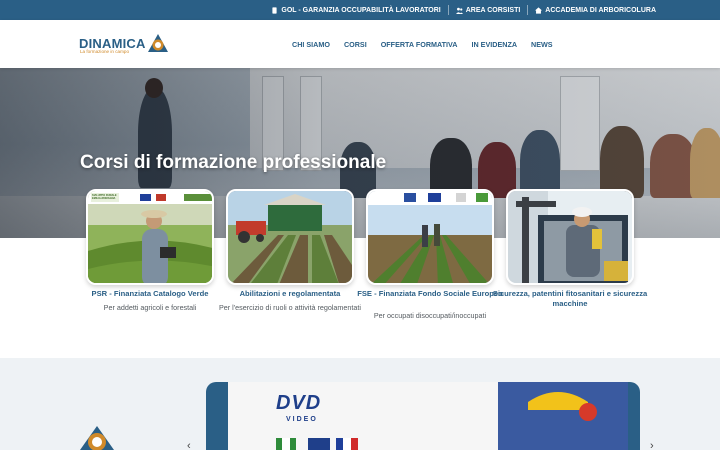 The image size is (720, 450). What do you see at coordinates (290, 294) in the screenshot?
I see `card-abilitazioni-title: Abilitazioni e regolamentata` at bounding box center [290, 294].